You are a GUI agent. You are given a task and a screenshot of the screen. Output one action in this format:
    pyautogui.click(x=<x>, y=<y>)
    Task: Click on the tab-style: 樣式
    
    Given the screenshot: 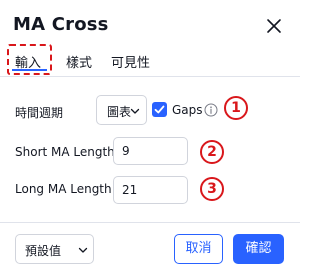 What is the action you would take?
    pyautogui.click(x=79, y=61)
    